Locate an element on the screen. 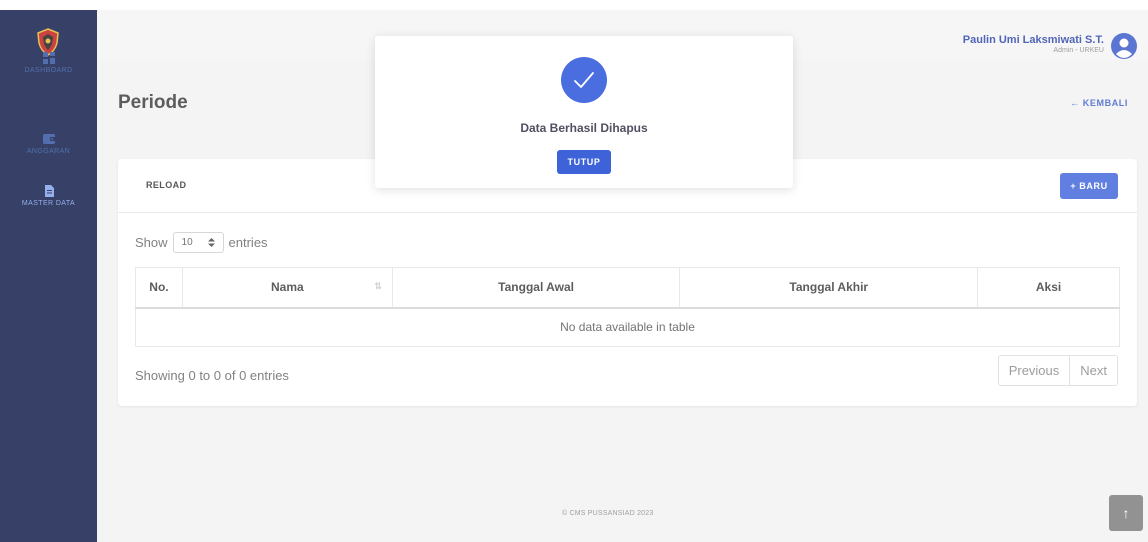  sidebar-item-label: ANGGARAN is located at coordinates (48, 151).